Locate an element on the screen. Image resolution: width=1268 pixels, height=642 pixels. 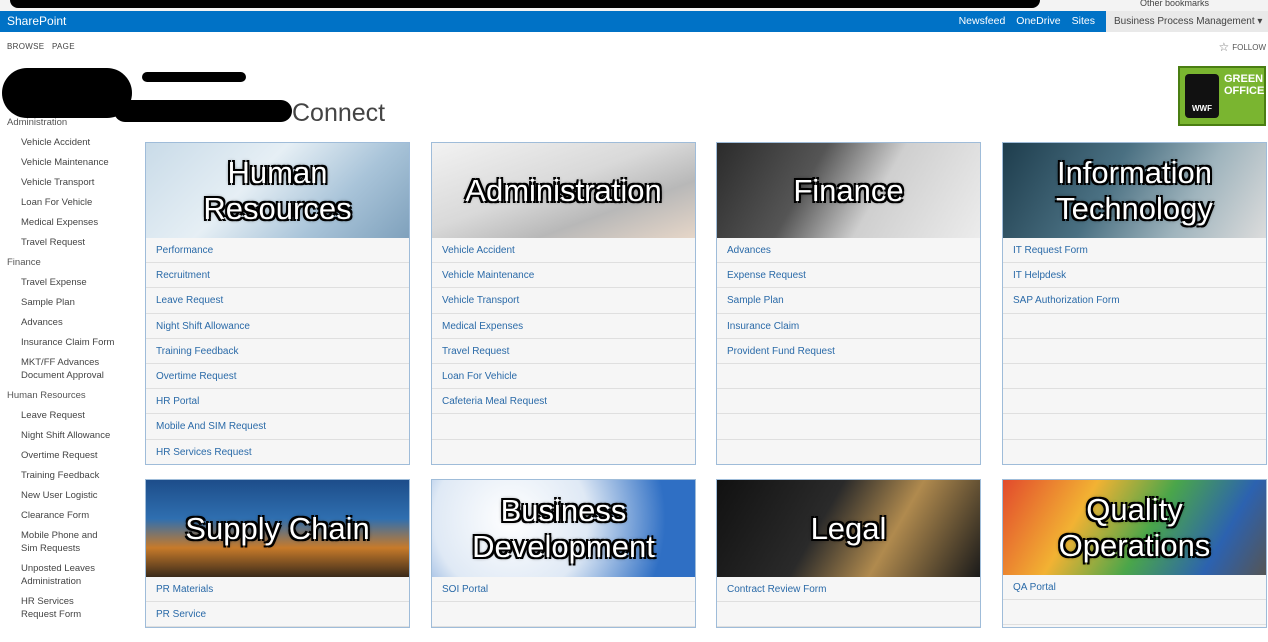
nav-section-human-resources: Human Resources is located at coordinates (65, 395).